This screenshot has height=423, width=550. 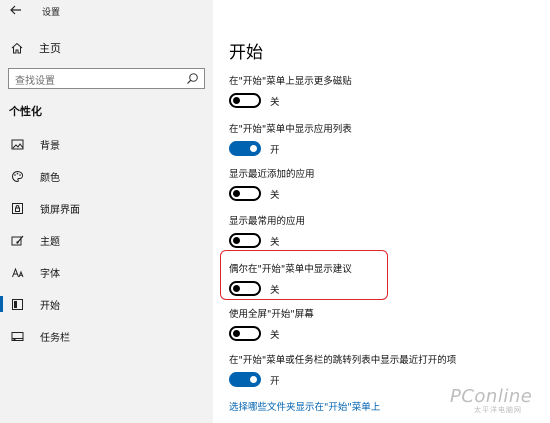 What do you see at coordinates (246, 53) in the screenshot?
I see `page-title: 开始` at bounding box center [246, 53].